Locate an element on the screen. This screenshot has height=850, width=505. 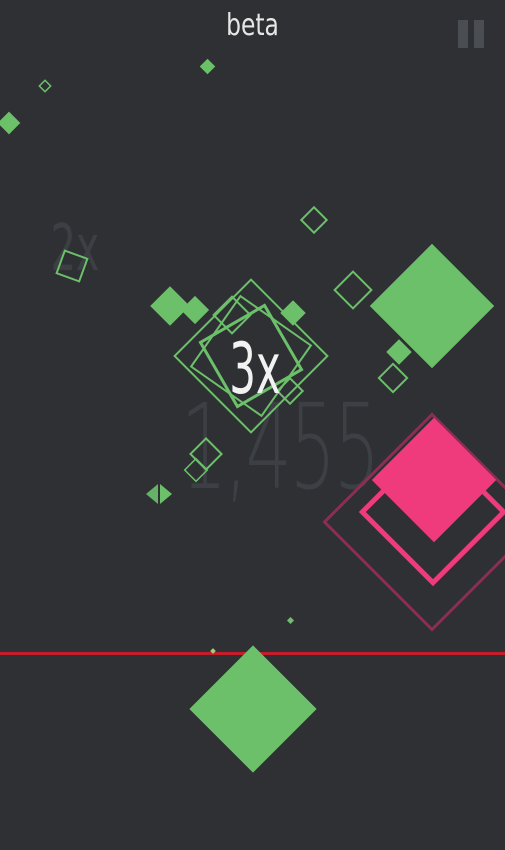
particle is located at coordinates (290, 620).